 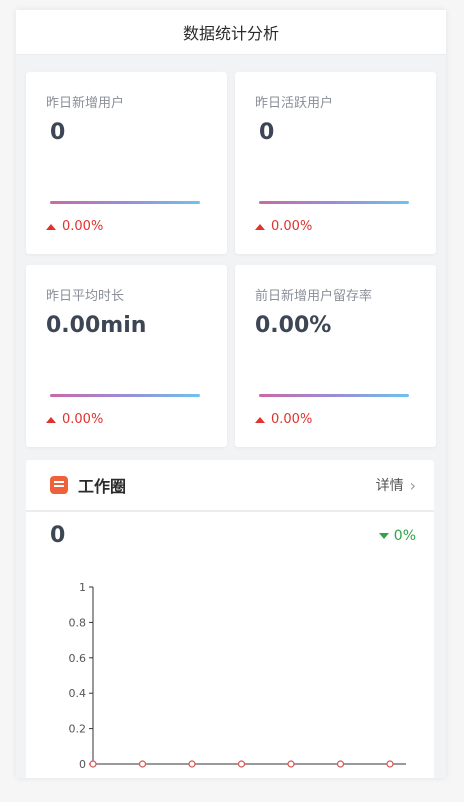 I want to click on stat-card-value: 0.00min, so click(x=96, y=325).